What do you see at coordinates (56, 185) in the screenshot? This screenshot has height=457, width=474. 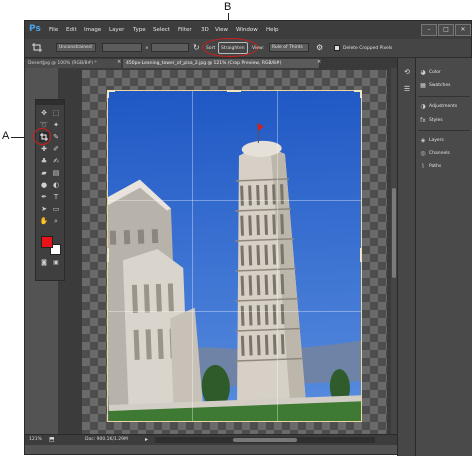 I see `dodge-tool-icon: ◐` at bounding box center [56, 185].